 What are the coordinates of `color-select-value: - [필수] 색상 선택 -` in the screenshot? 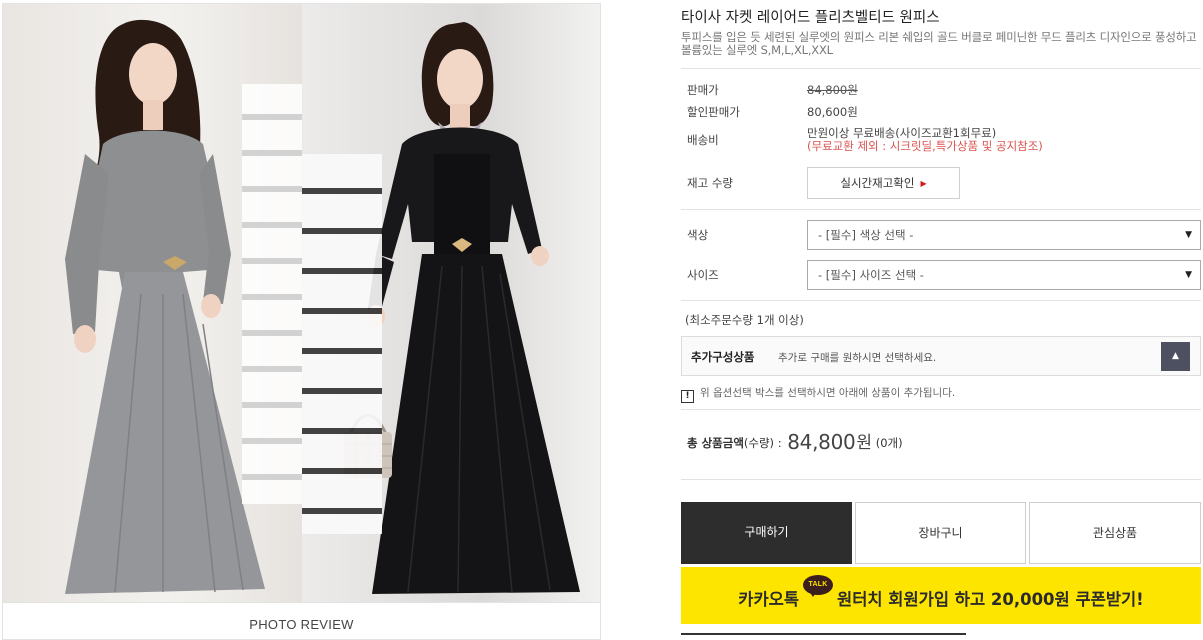 It's located at (866, 235).